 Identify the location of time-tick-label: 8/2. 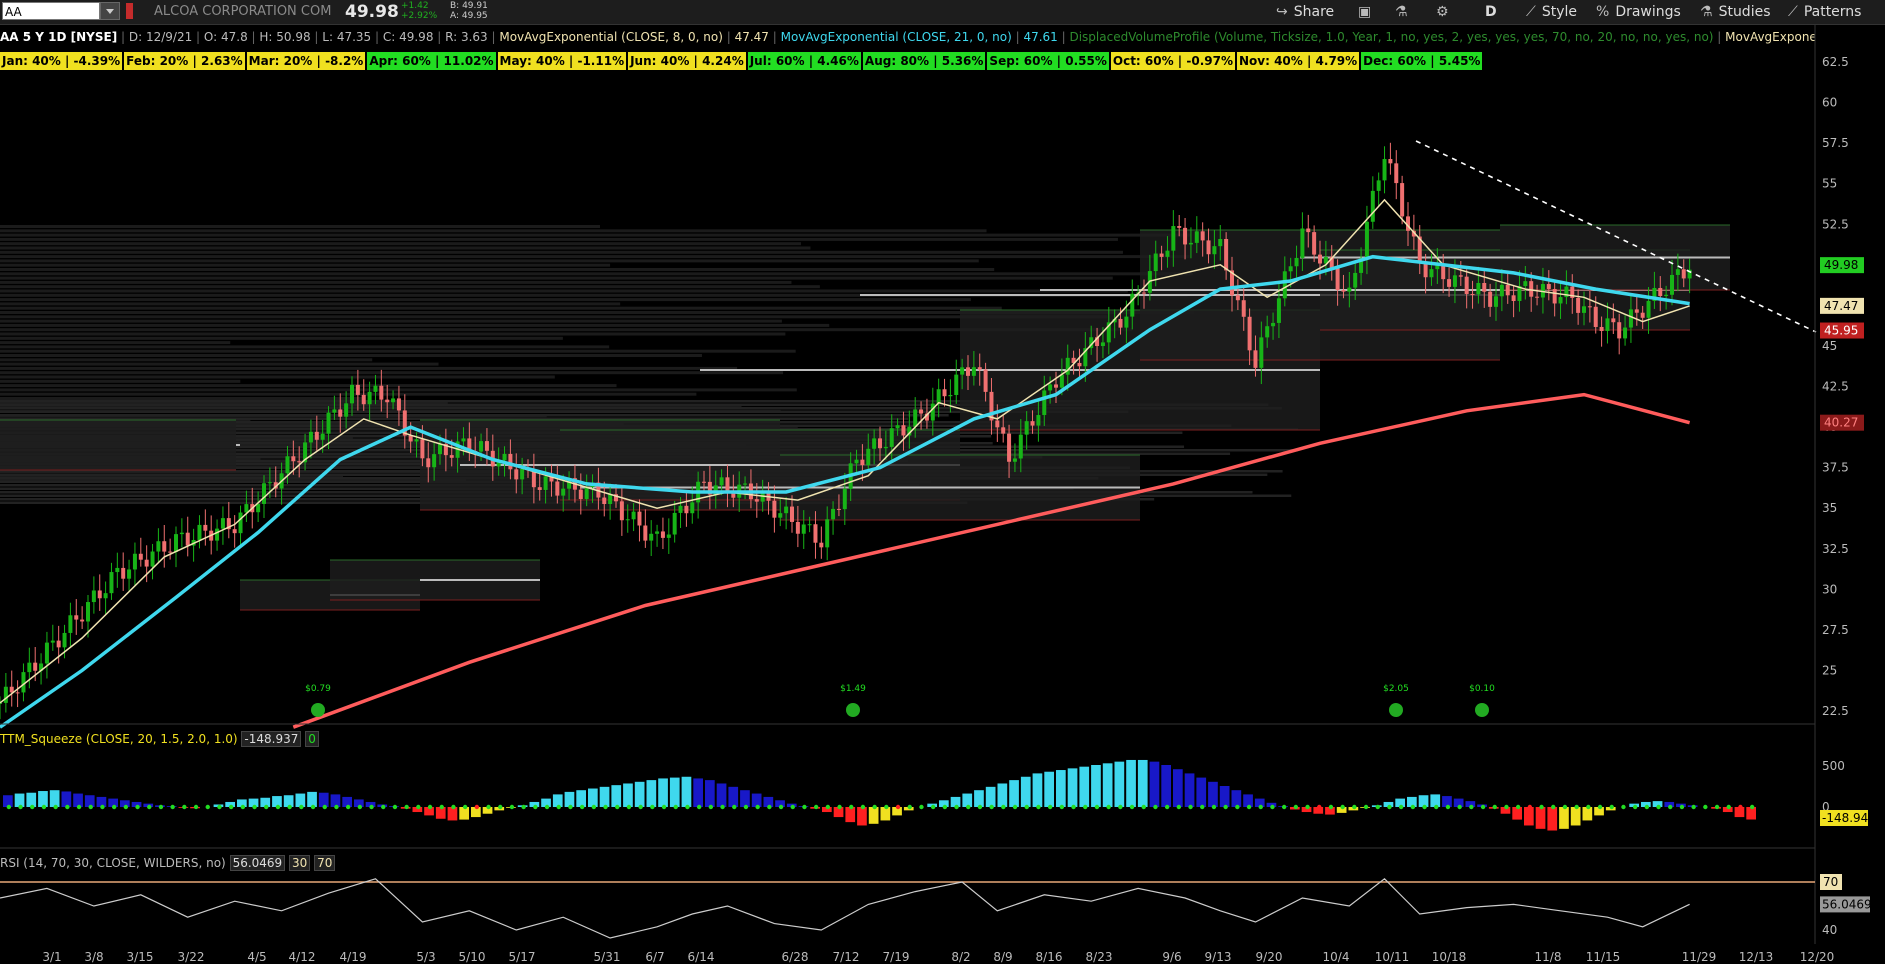
(960, 957).